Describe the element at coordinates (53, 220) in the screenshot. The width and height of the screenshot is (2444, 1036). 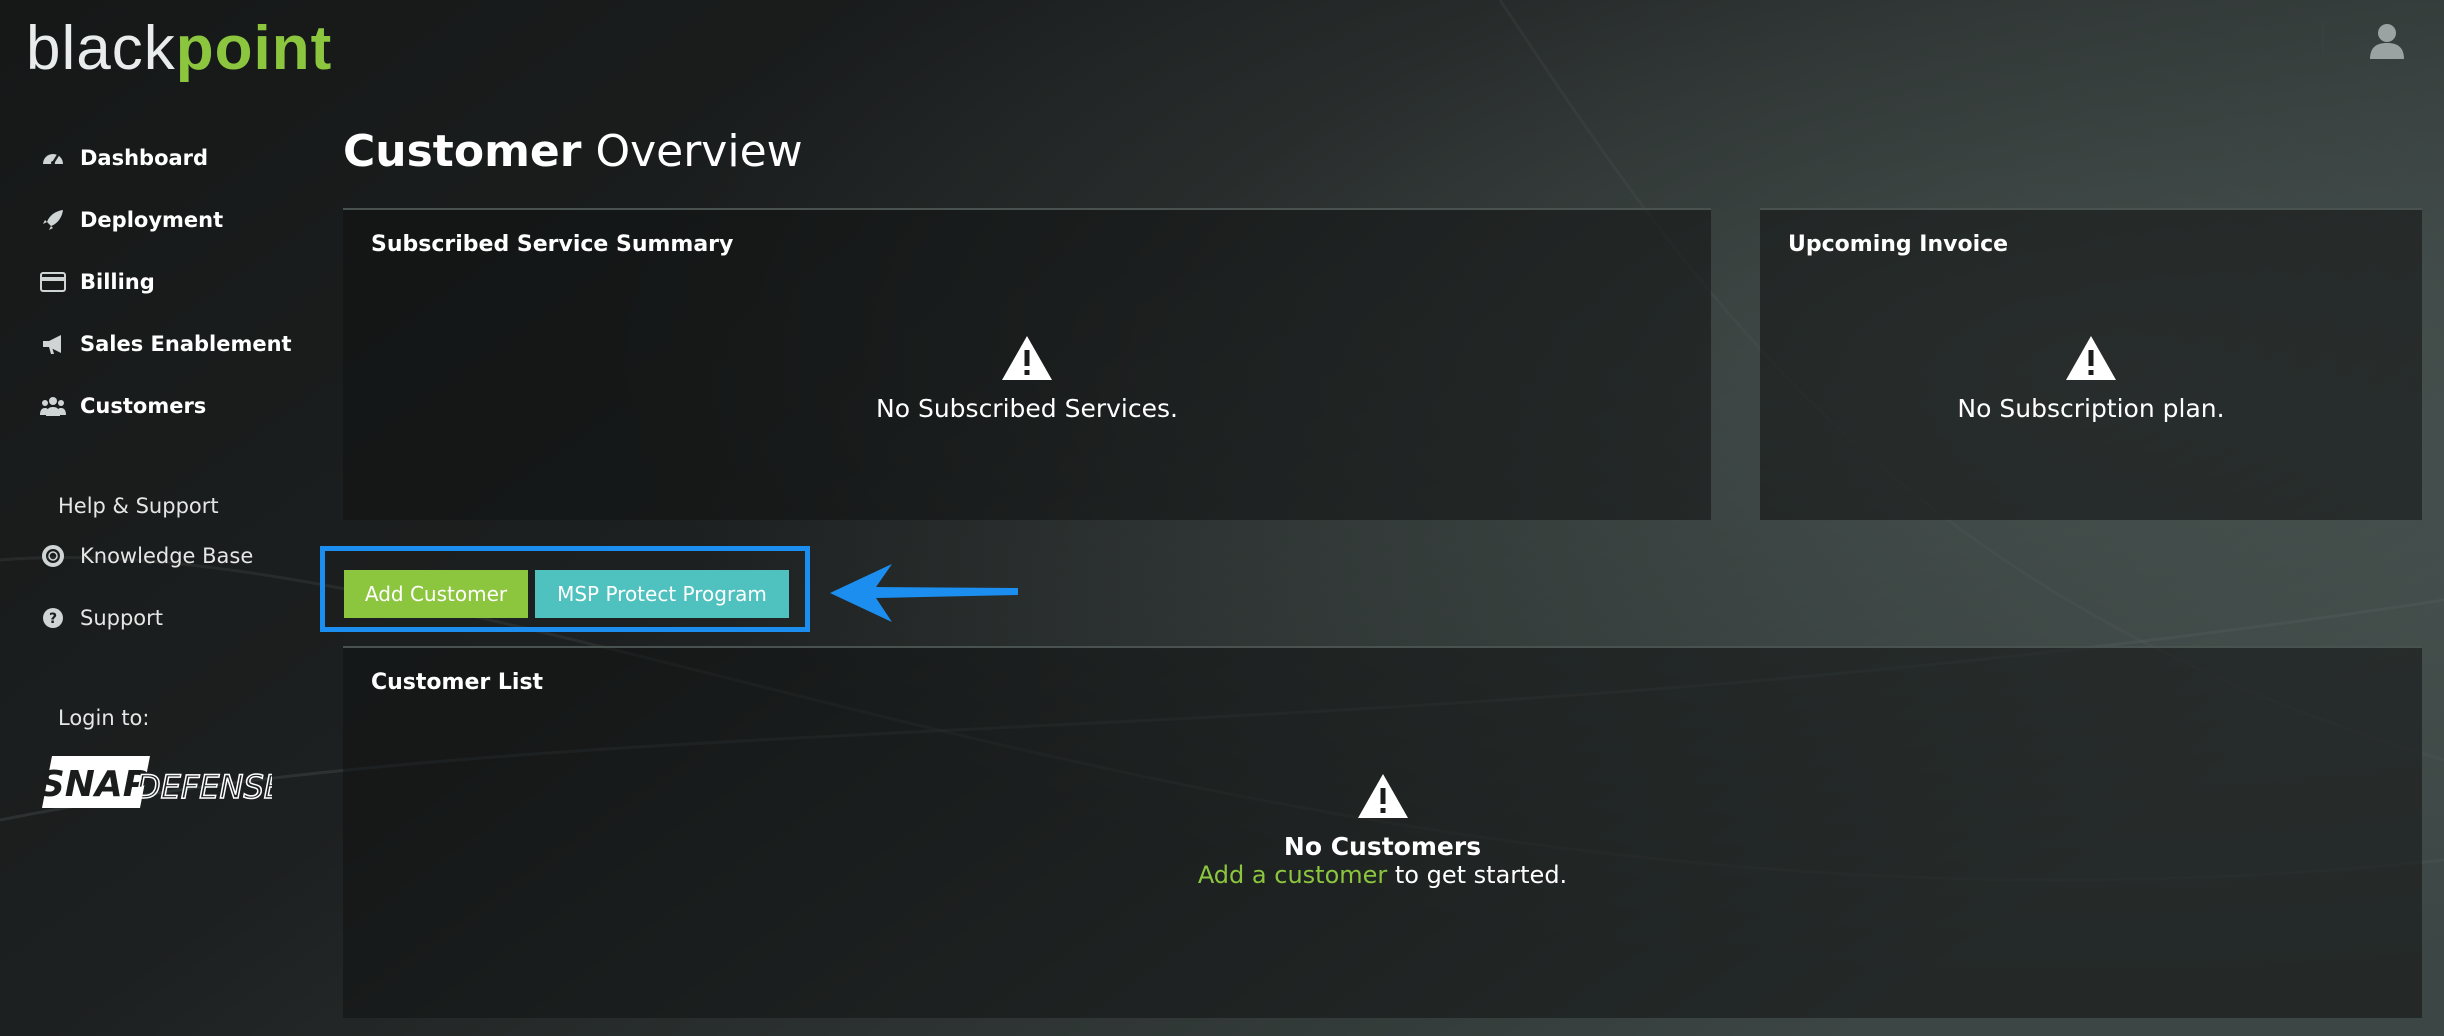
I see `rocket-icon` at that location.